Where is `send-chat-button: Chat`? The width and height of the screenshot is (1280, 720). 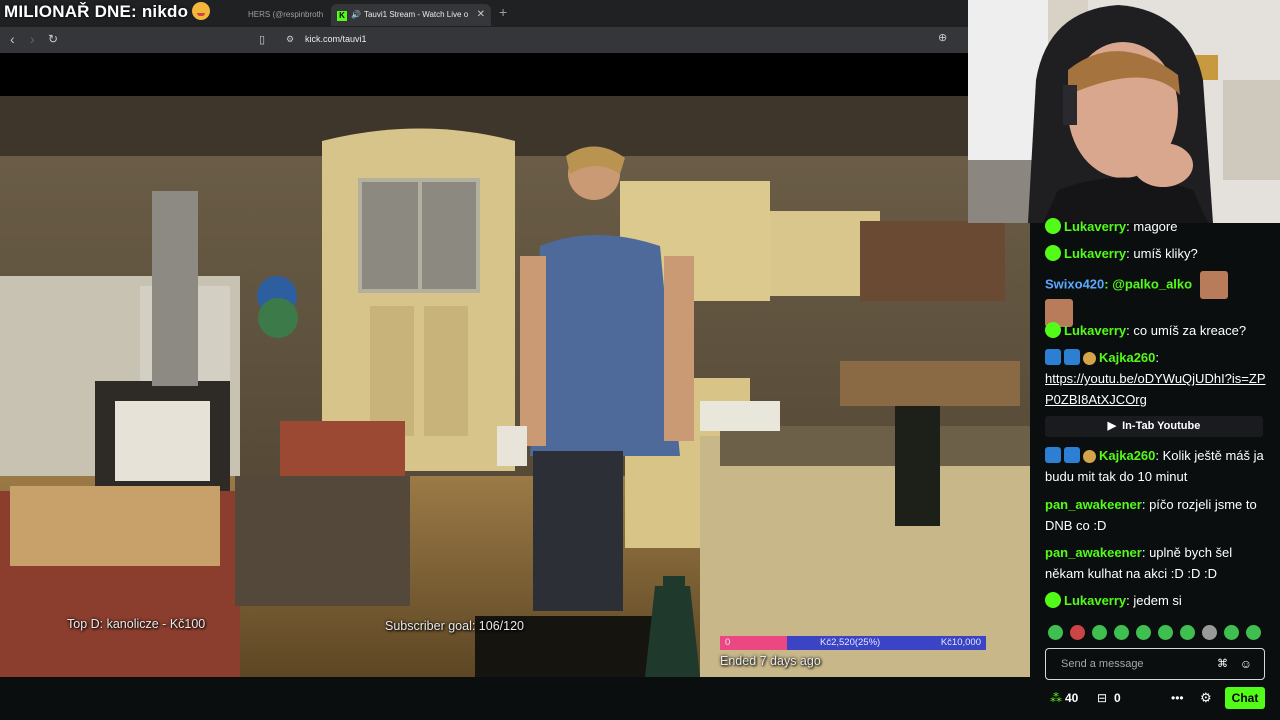
send-chat-button: Chat is located at coordinates (1245, 698).